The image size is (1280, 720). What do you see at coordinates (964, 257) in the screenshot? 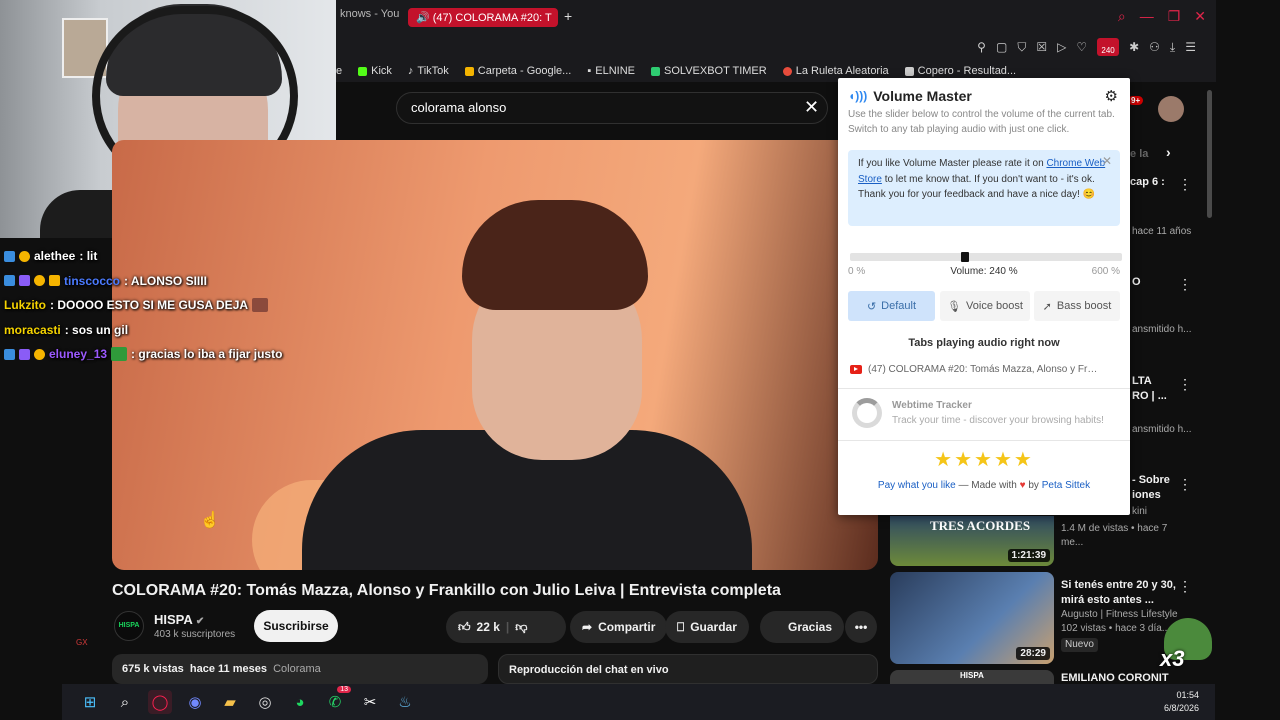
I see `volume-slider-handle` at bounding box center [964, 257].